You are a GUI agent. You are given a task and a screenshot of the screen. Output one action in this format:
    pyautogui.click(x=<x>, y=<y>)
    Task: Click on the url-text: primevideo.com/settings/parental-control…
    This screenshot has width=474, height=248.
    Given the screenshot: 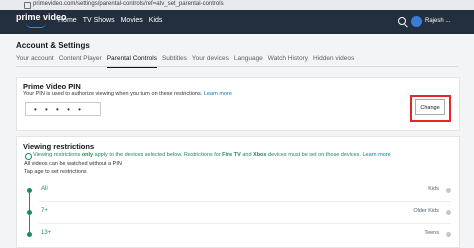 What is the action you would take?
    pyautogui.click(x=128, y=4)
    